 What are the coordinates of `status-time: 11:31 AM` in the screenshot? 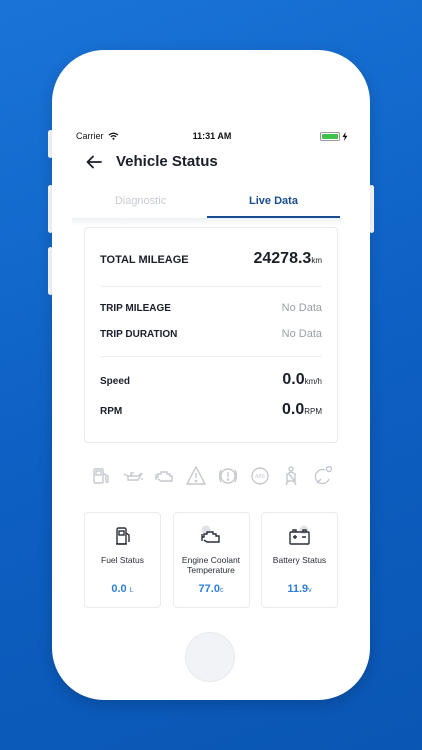 It's located at (212, 136).